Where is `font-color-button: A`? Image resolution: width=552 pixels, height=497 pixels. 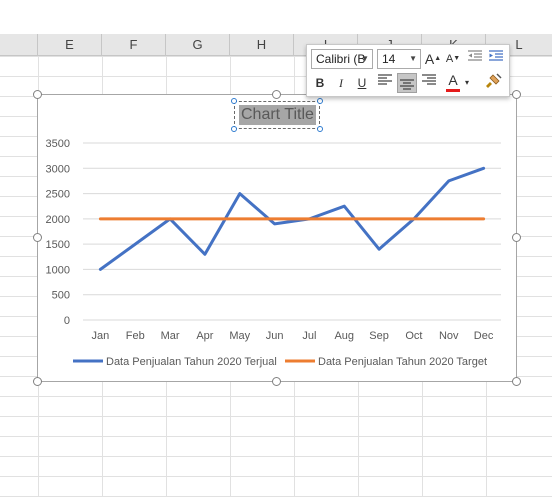
font-color-button: A is located at coordinates (453, 81).